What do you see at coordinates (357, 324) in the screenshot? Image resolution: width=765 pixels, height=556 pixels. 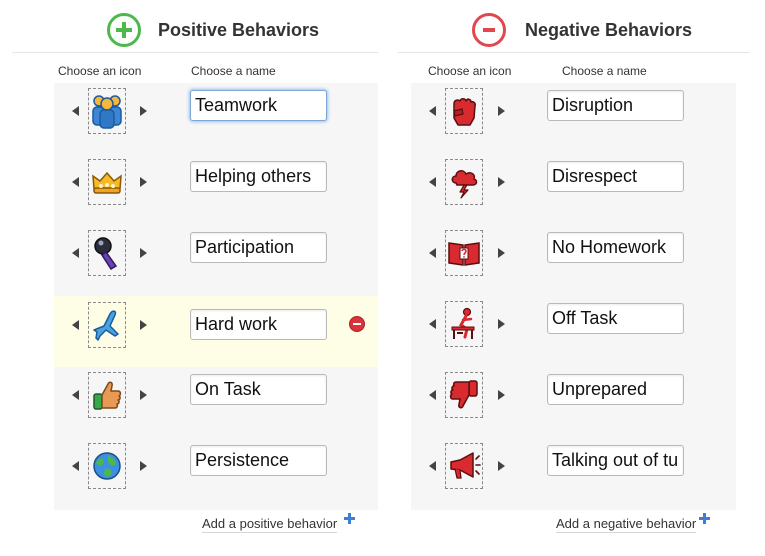 I see `remove-behavior-button` at bounding box center [357, 324].